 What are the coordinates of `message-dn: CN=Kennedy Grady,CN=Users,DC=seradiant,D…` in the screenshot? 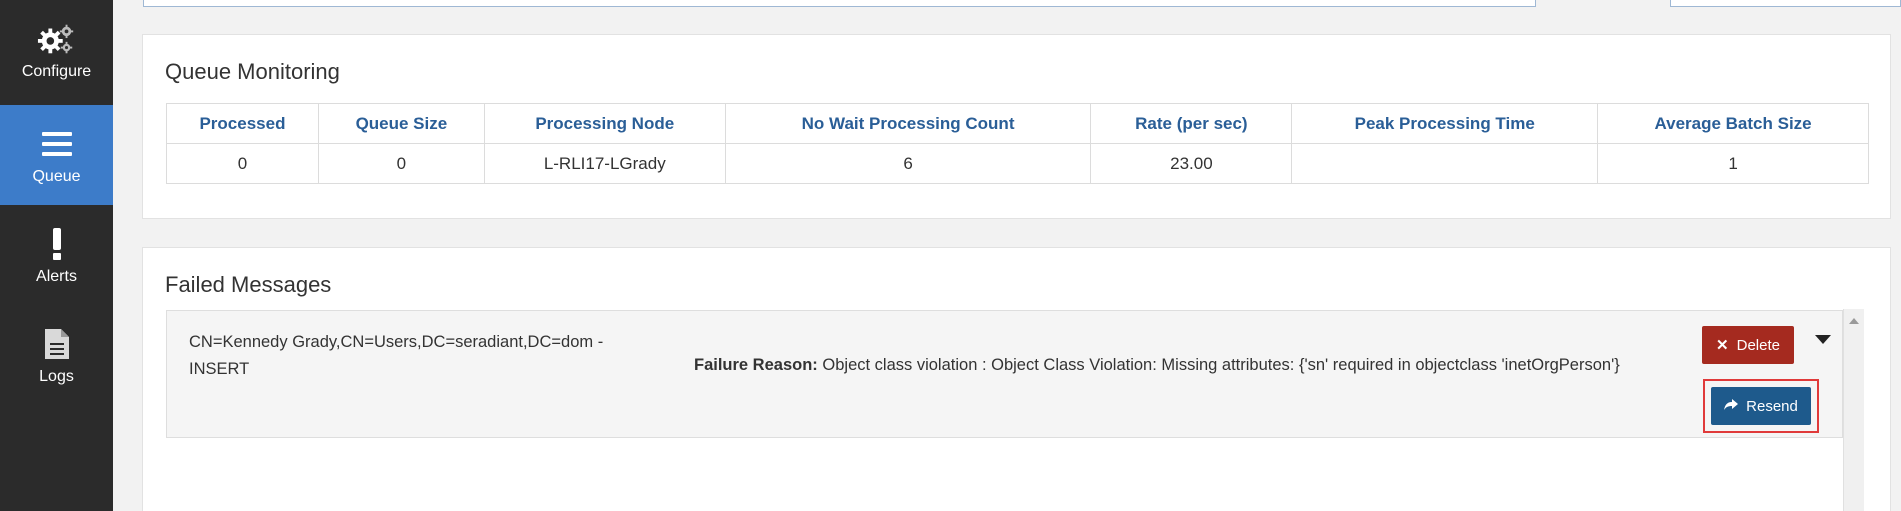 It's located at (396, 355).